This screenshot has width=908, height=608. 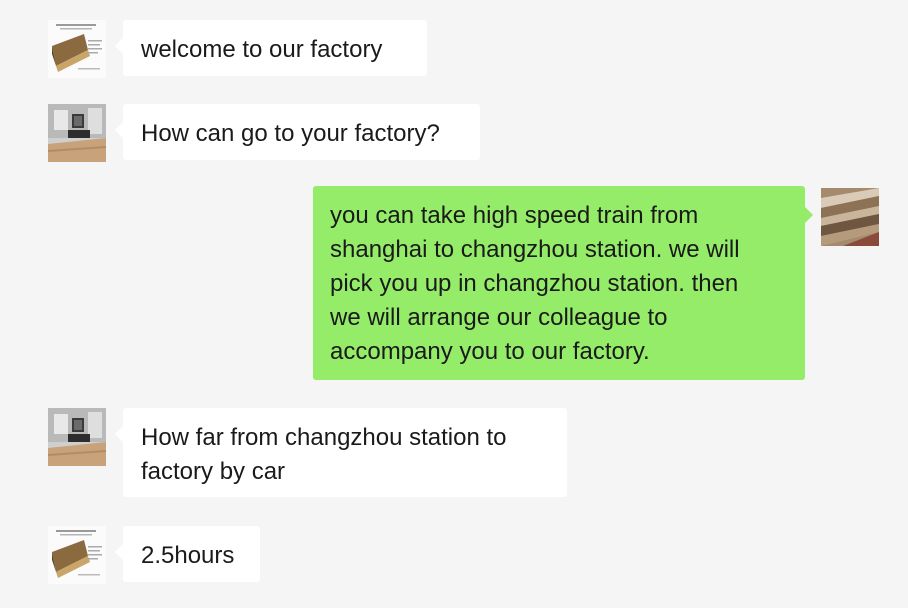 I want to click on message-row: How can go to your factory?, so click(x=454, y=135).